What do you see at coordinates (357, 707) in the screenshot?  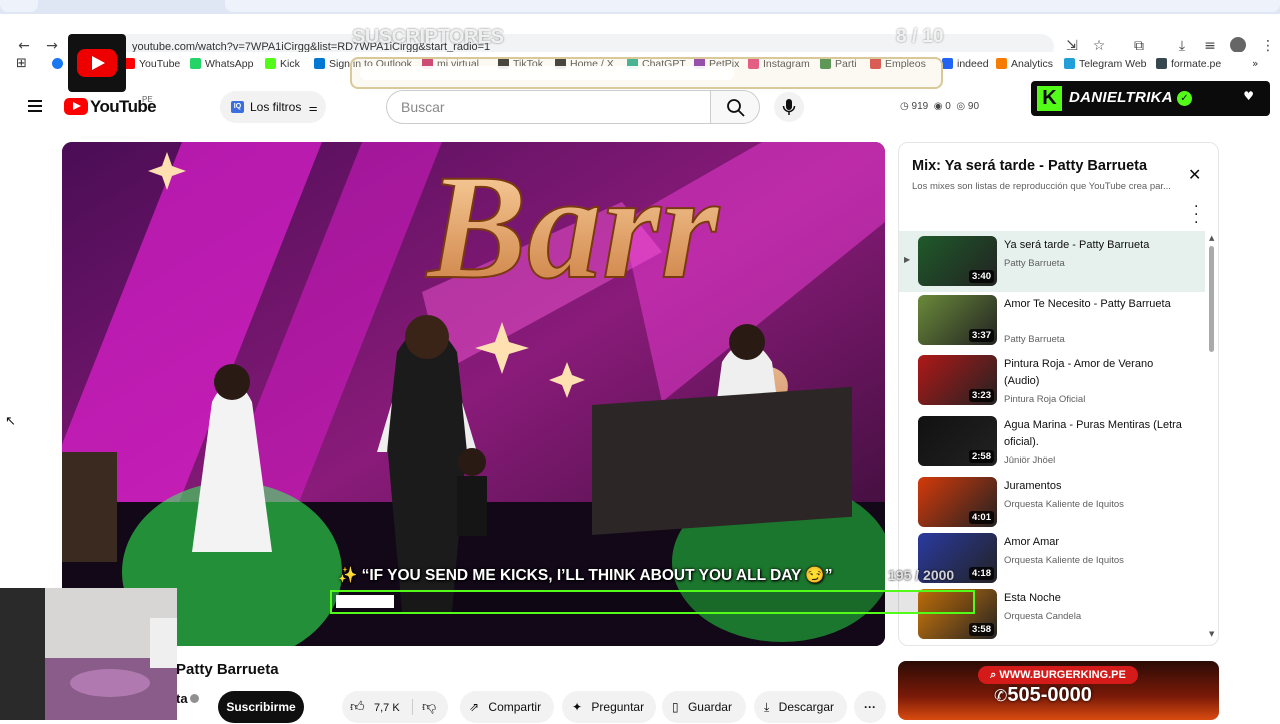 I see `thumbs-up-icon: 👍︎` at bounding box center [357, 707].